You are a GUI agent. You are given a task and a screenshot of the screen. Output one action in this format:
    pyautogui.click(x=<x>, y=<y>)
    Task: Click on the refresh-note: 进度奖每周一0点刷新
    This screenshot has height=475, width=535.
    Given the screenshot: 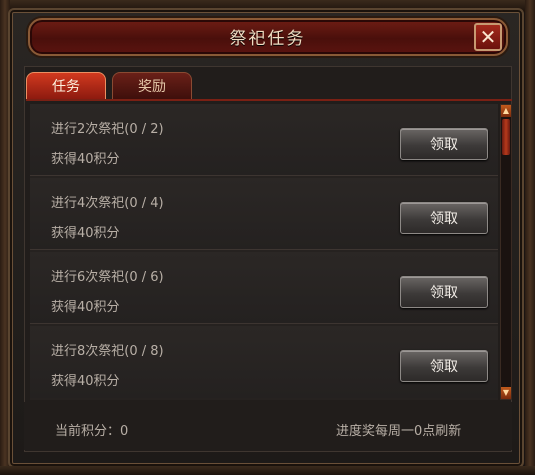 What is the action you would take?
    pyautogui.click(x=399, y=431)
    